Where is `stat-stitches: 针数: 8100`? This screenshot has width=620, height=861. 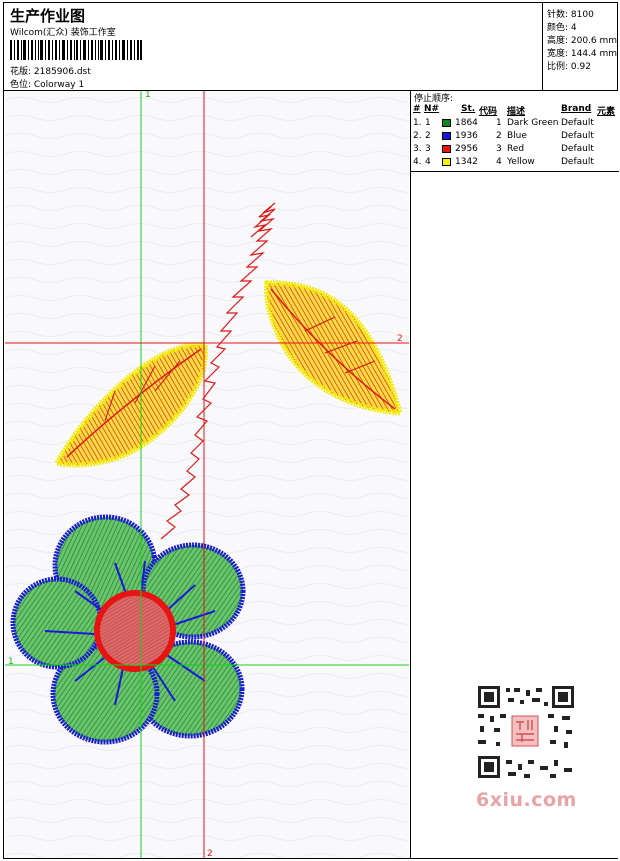 stat-stitches: 针数: 8100 is located at coordinates (570, 15).